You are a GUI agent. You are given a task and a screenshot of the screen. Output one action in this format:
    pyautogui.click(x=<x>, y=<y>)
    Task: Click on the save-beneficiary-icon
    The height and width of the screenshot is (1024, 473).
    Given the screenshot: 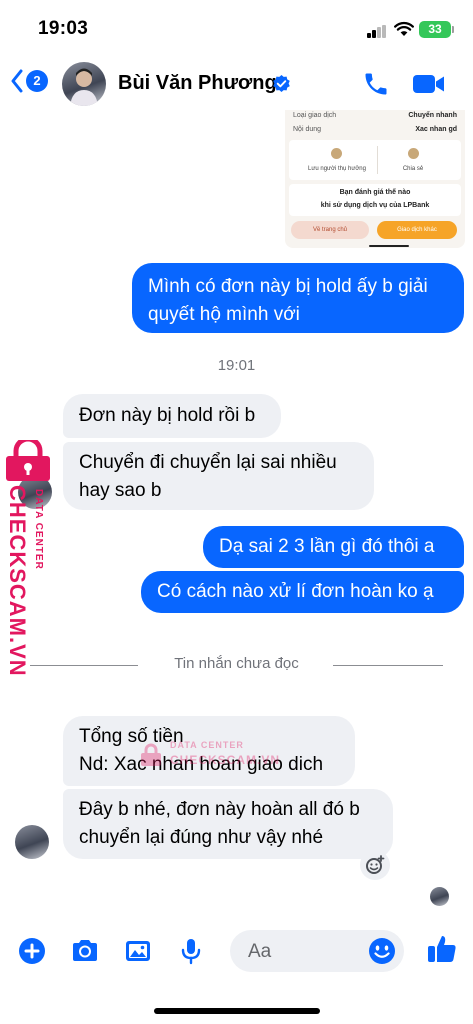 What is the action you would take?
    pyautogui.click(x=336, y=153)
    